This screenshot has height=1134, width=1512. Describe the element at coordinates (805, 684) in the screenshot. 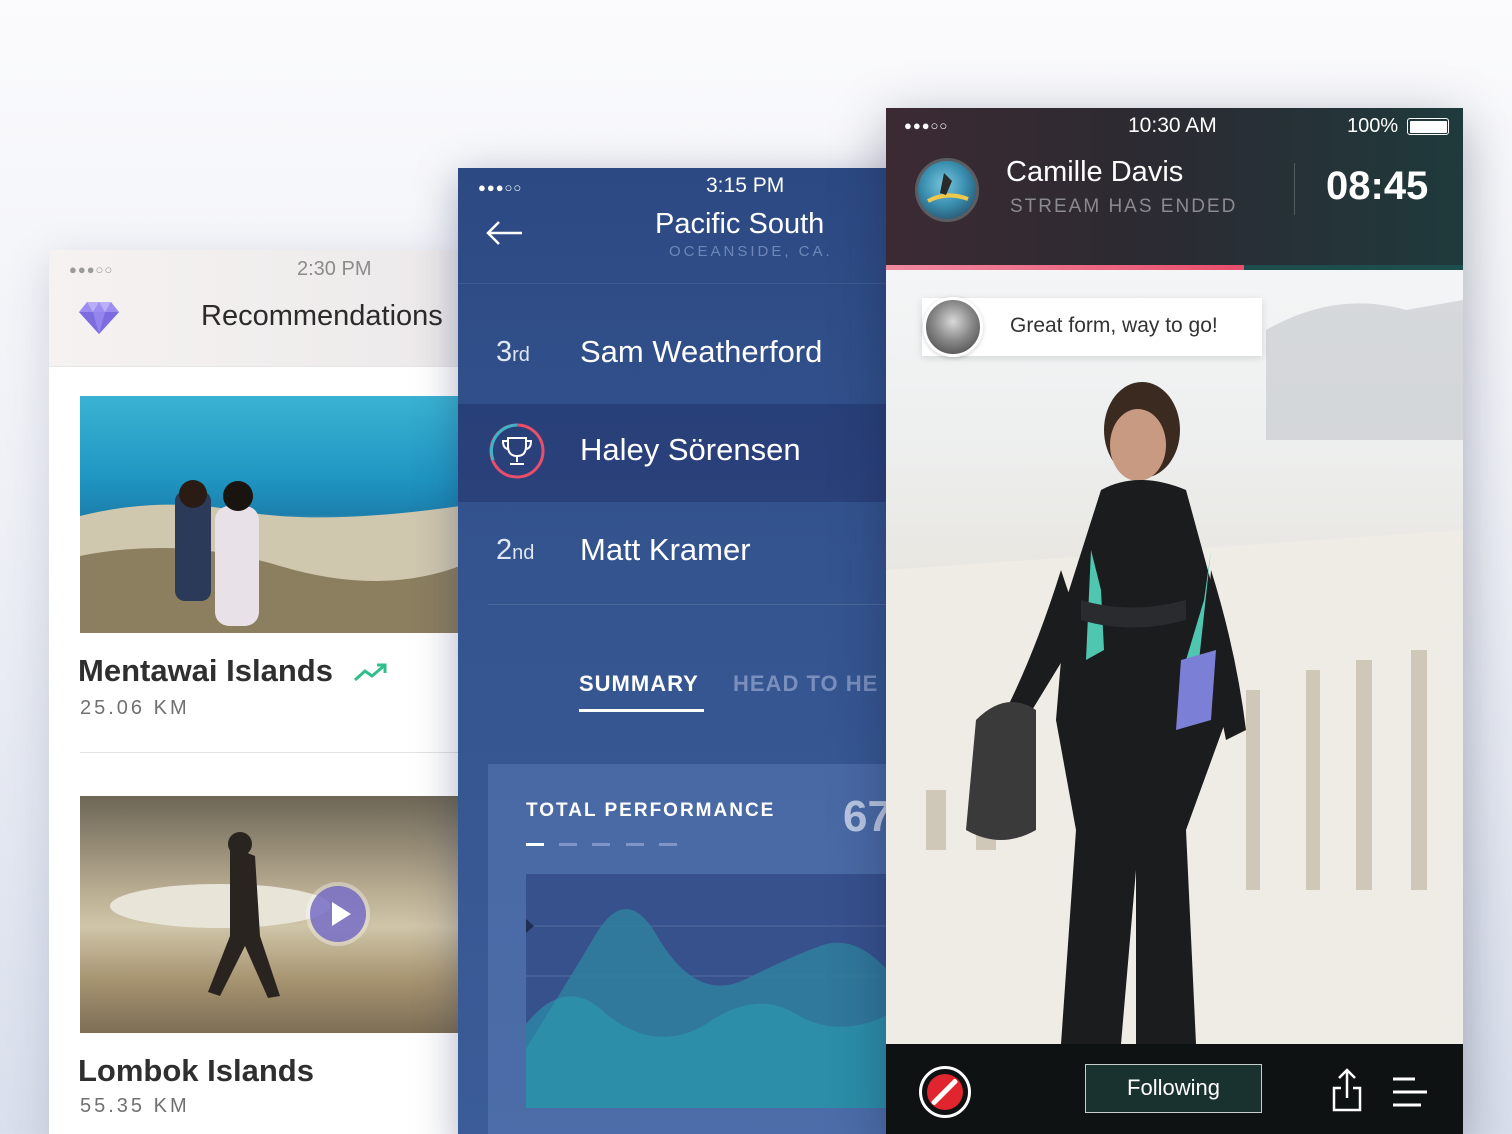

I see `tab-head-to-head: HEAD TO HE` at that location.